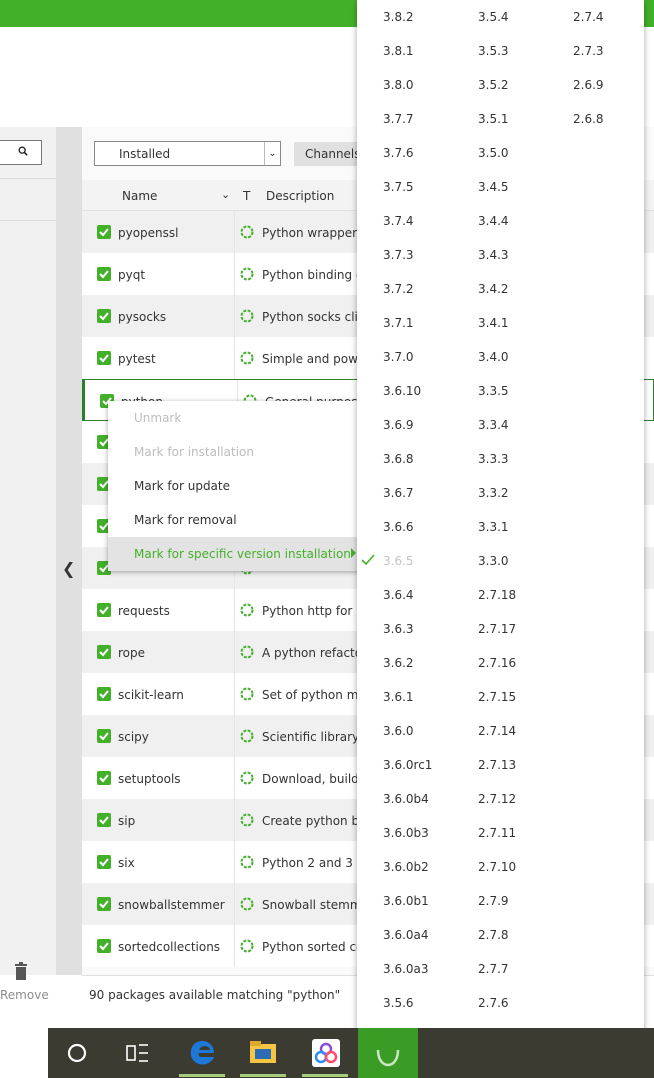 This screenshot has height=1078, width=654. I want to click on version-option: 2.7.13, so click(497, 765).